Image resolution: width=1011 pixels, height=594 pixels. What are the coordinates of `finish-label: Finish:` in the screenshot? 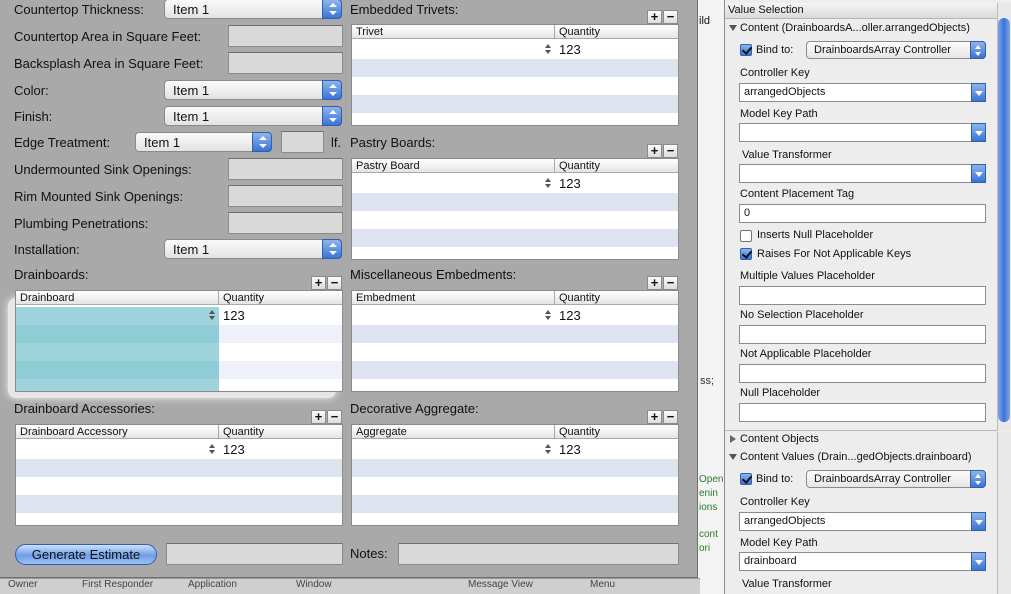 It's located at (33, 116).